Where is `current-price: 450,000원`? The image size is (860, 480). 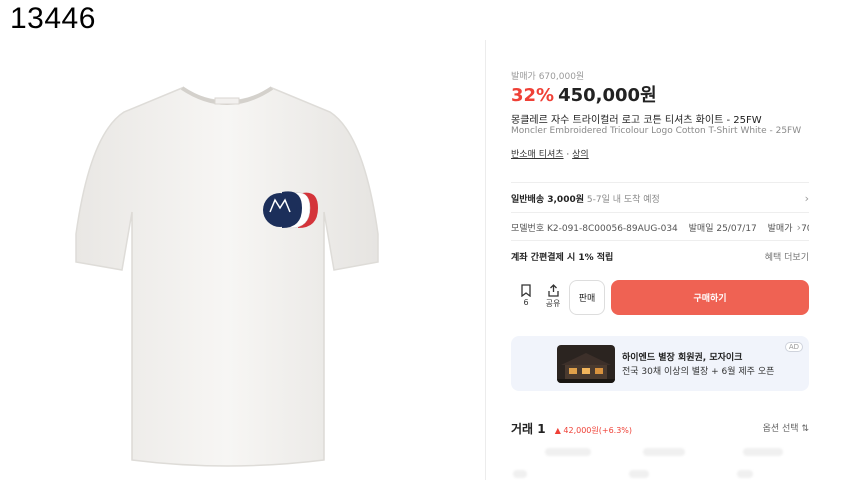
current-price: 450,000원 is located at coordinates (607, 95).